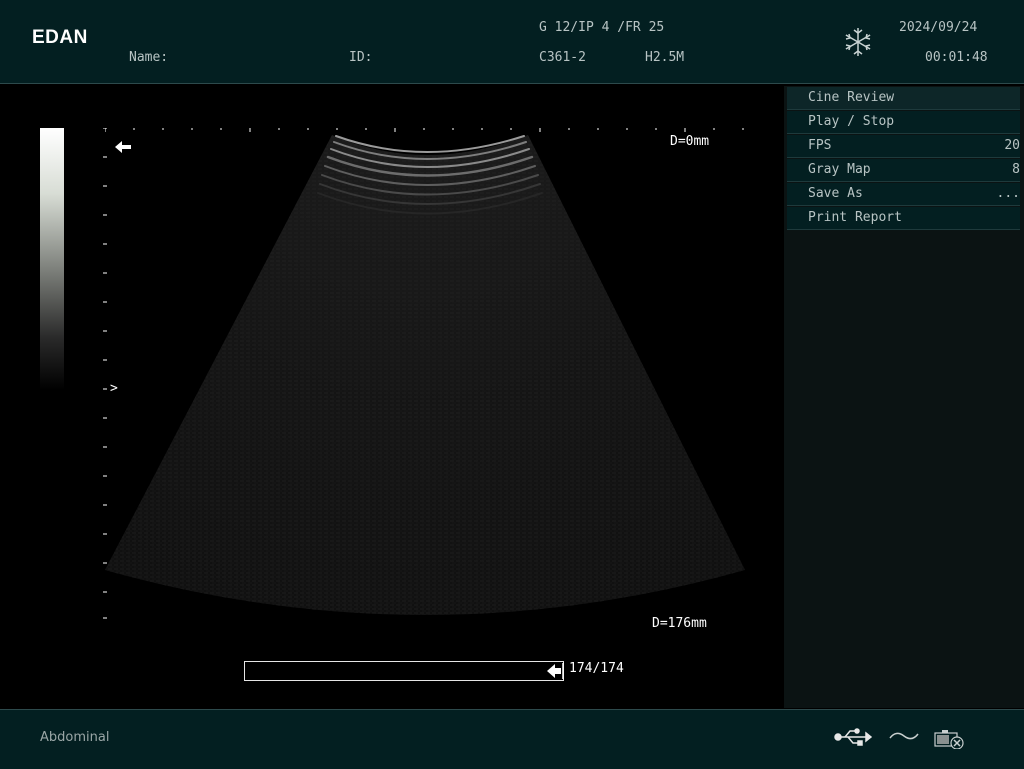  Describe the element at coordinates (74, 737) in the screenshot. I see `exam-preset-label: Abdominal` at that location.